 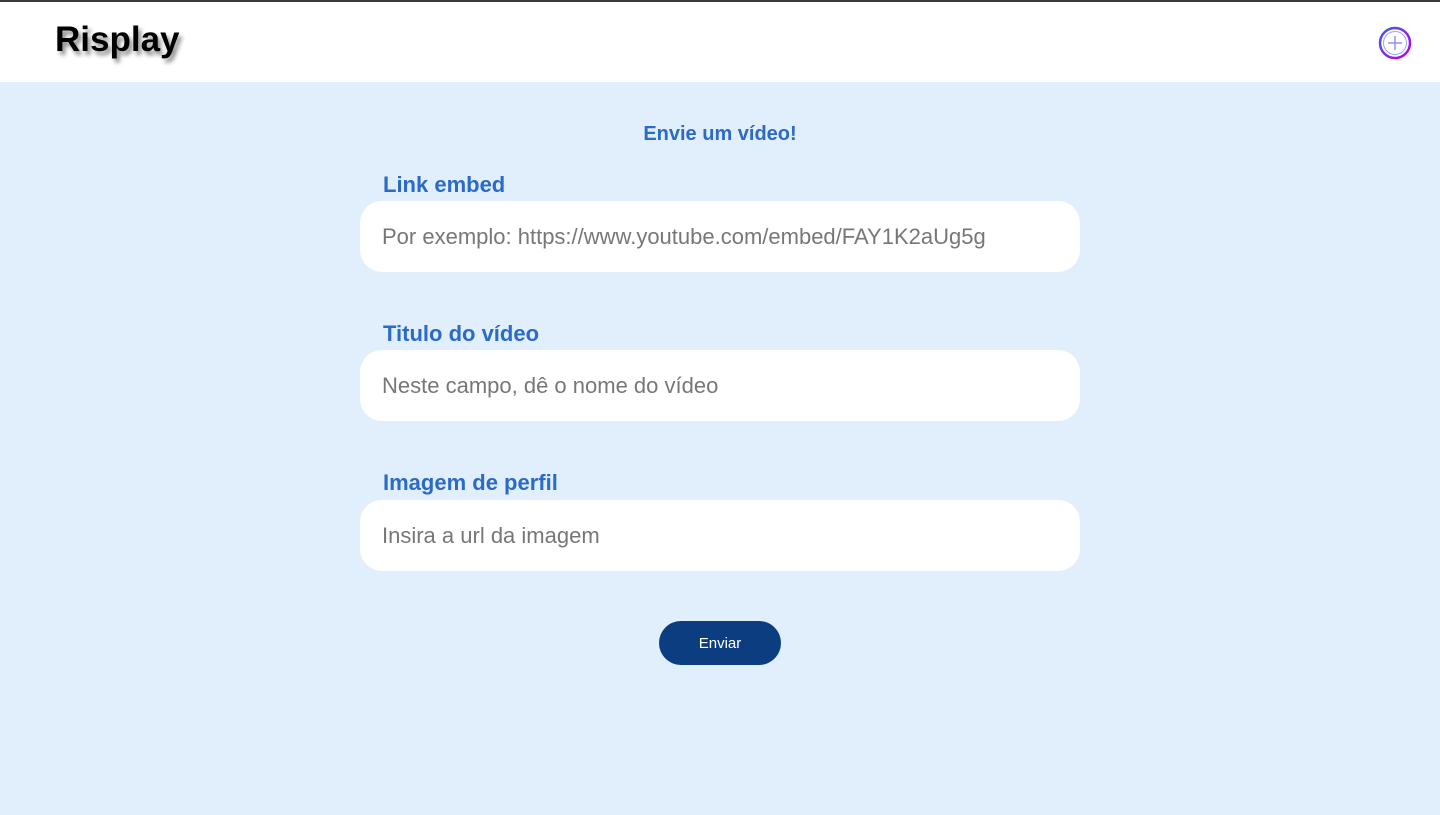 I want to click on submit-button: Enviar, so click(x=720, y=643).